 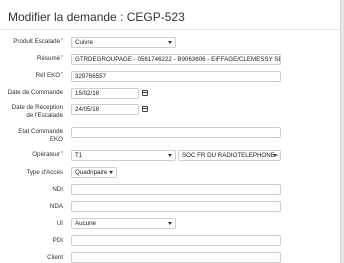 I want to click on pdi-input, so click(x=176, y=240).